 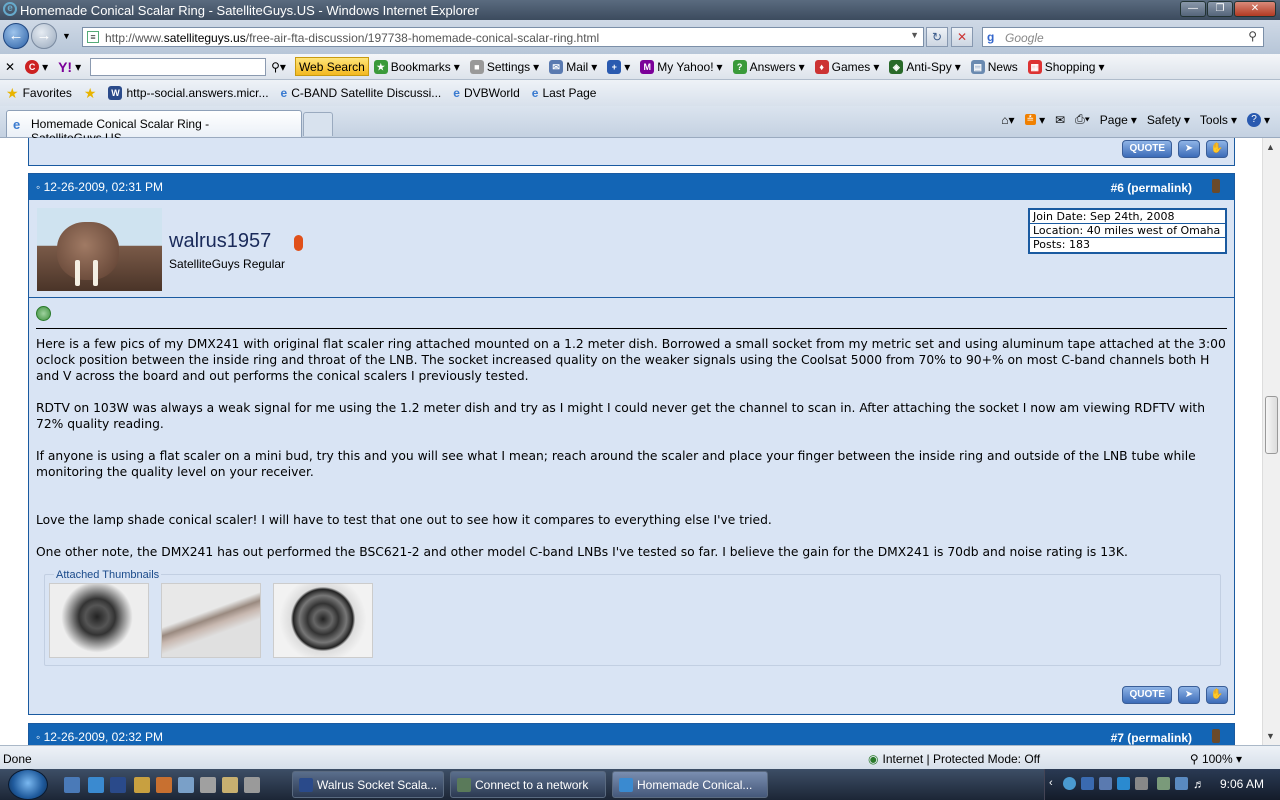 I want to click on attached-thumbnails: Attached Thumbnails, so click(x=632, y=616).